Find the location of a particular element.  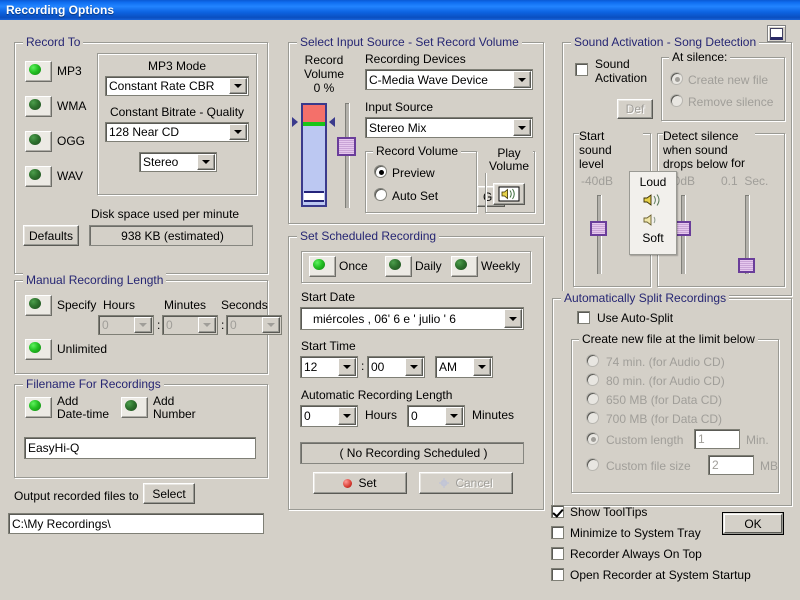

ok-button: OK is located at coordinates (753, 523).